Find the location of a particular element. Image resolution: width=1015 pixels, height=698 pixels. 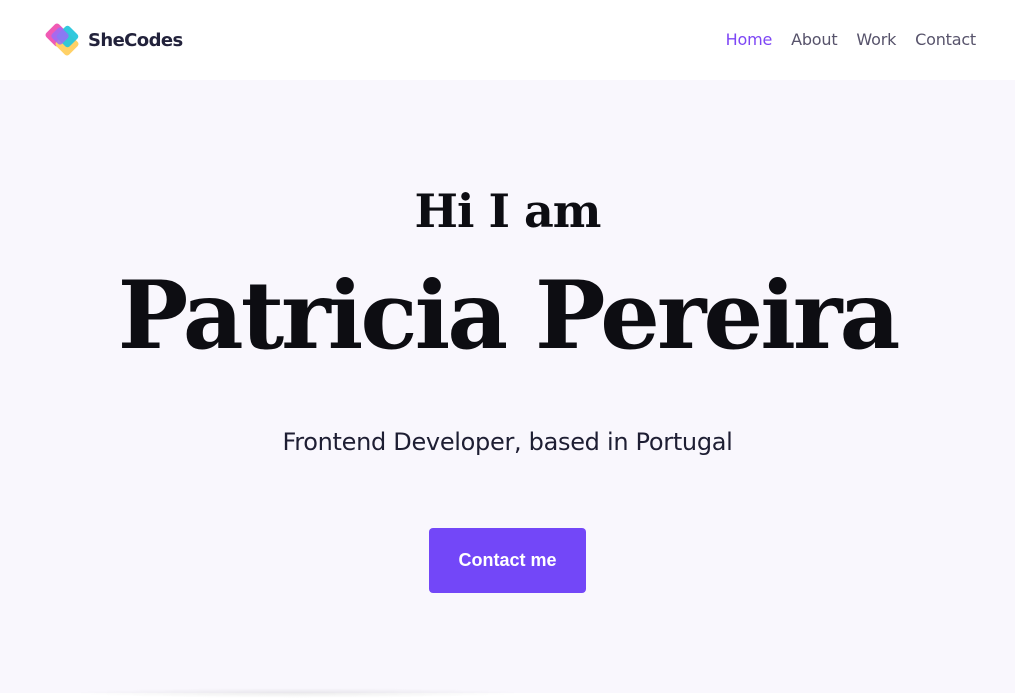

nav-item-home: Home is located at coordinates (749, 39).